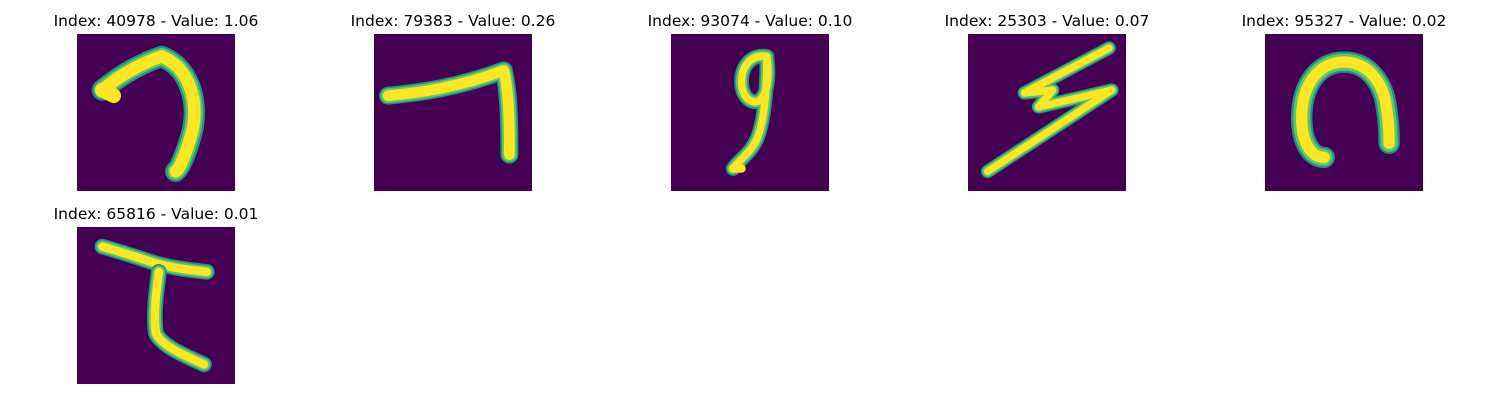 Image resolution: width=1500 pixels, height=400 pixels. What do you see at coordinates (156, 21) in the screenshot?
I see `panel-title: Index: 40978 - Value: 1.06` at bounding box center [156, 21].